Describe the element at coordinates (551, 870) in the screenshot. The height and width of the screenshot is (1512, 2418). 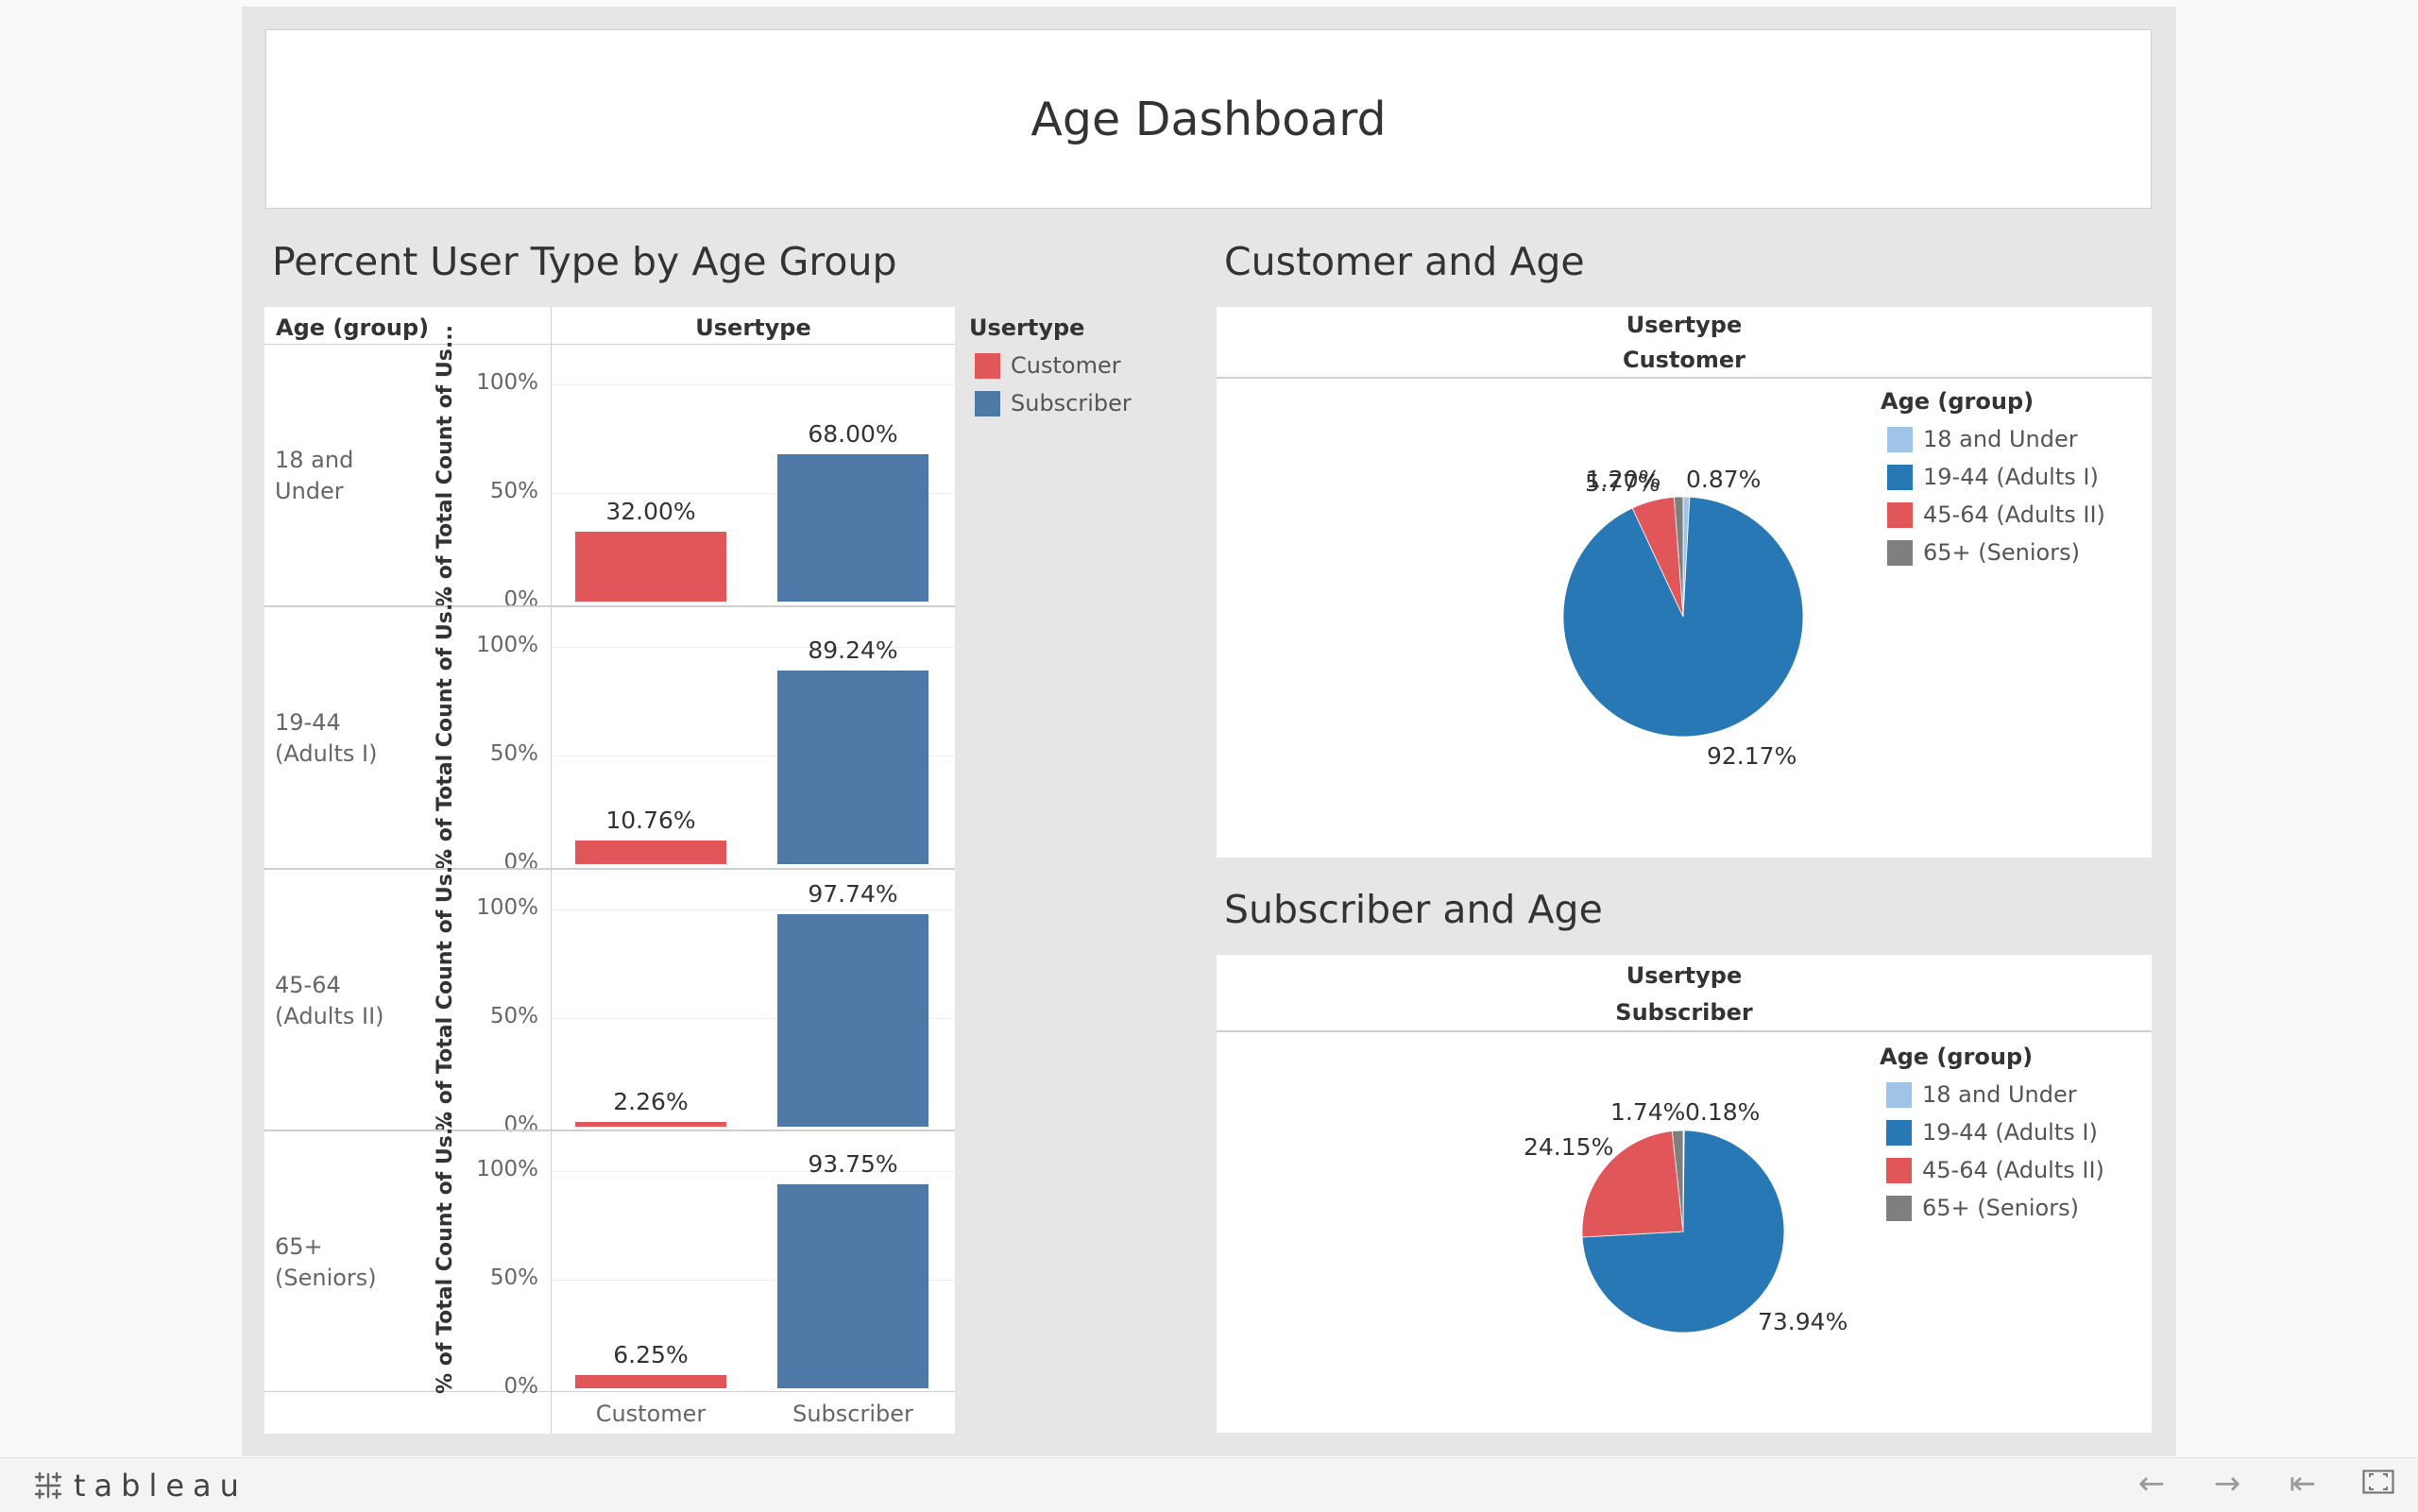
I see `row-column-divider` at that location.